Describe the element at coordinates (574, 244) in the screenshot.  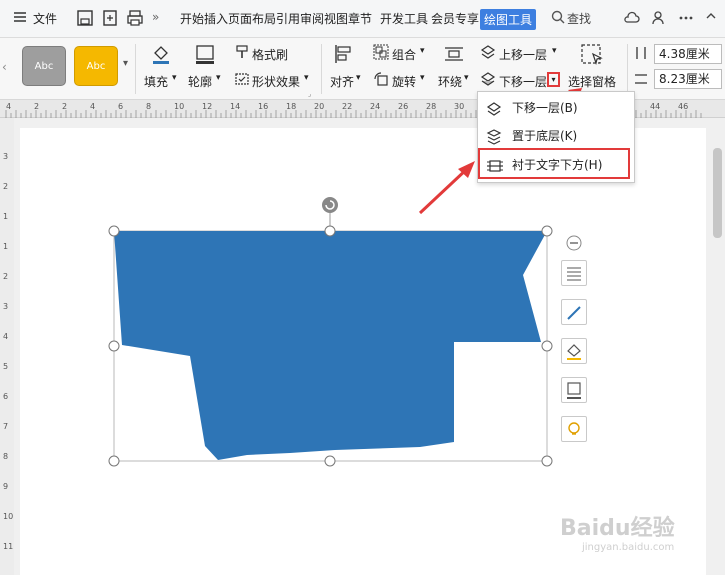
I see `collapse-icon` at that location.